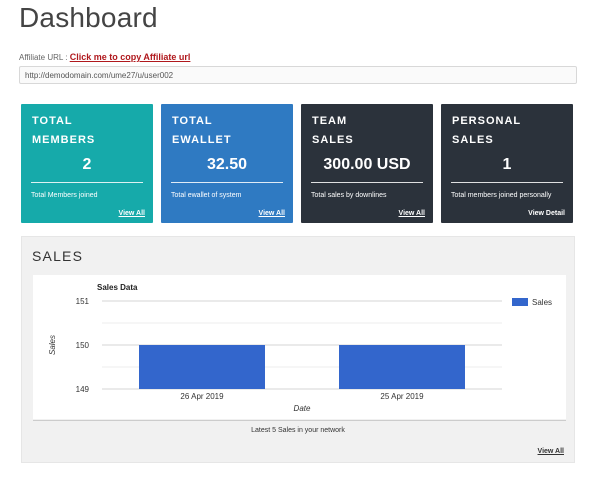 The height and width of the screenshot is (477, 600). Describe the element at coordinates (542, 302) in the screenshot. I see `legend-label: Sales` at that location.